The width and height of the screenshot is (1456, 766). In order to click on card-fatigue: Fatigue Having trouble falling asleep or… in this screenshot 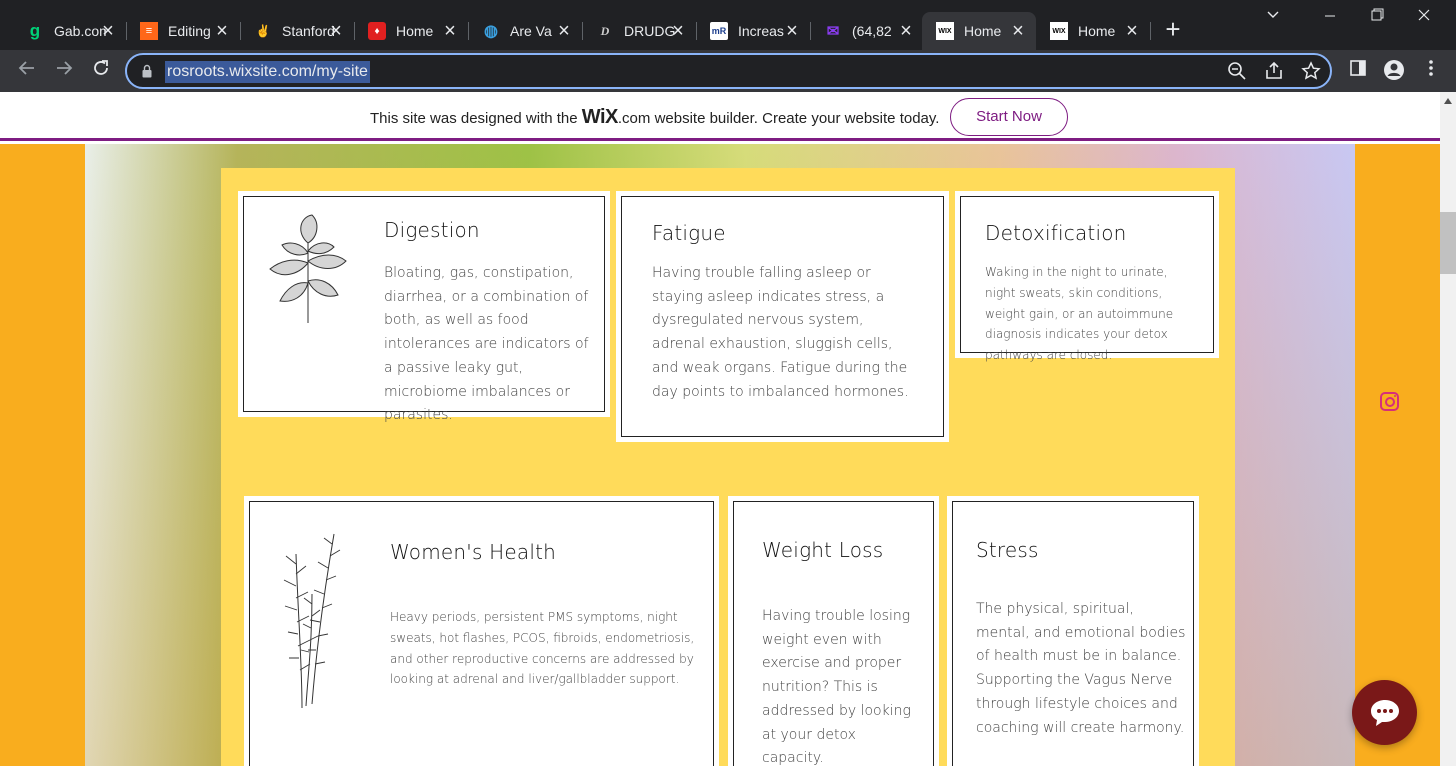, I will do `click(782, 316)`.